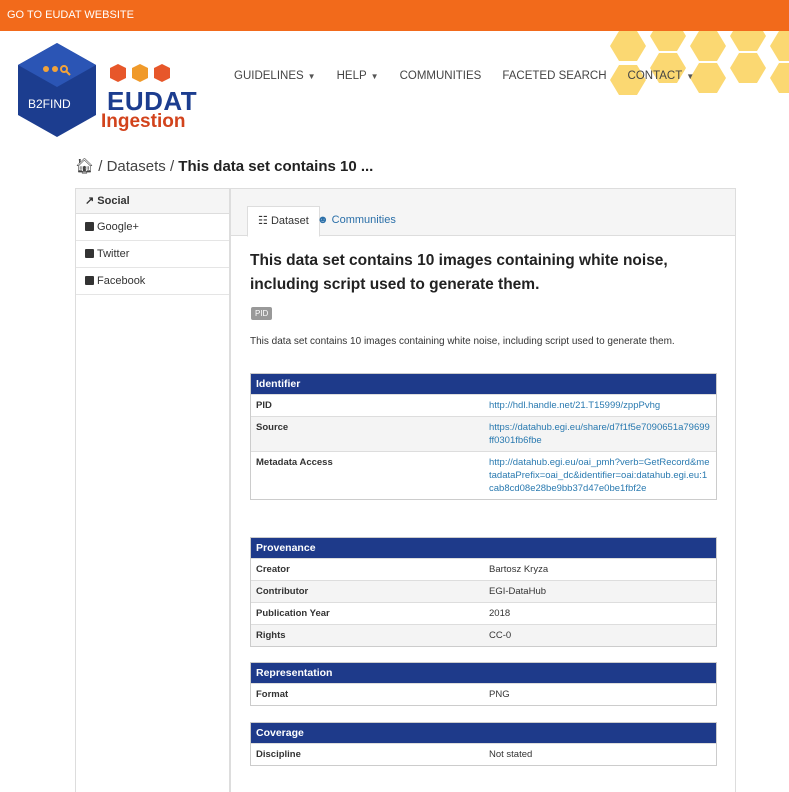  Describe the element at coordinates (262, 313) in the screenshot. I see `pid-badge: PID` at that location.